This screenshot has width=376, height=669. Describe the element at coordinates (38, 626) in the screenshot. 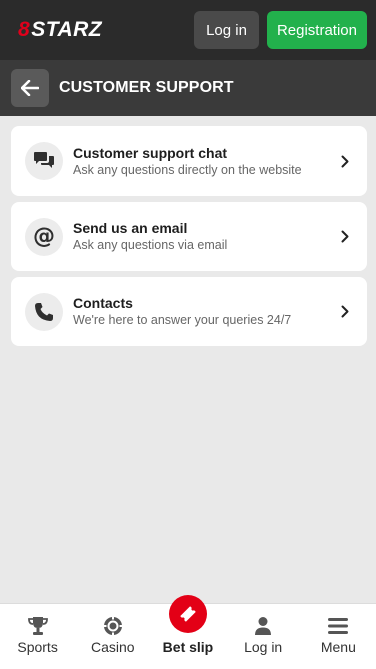

I see `trophy-icon` at that location.